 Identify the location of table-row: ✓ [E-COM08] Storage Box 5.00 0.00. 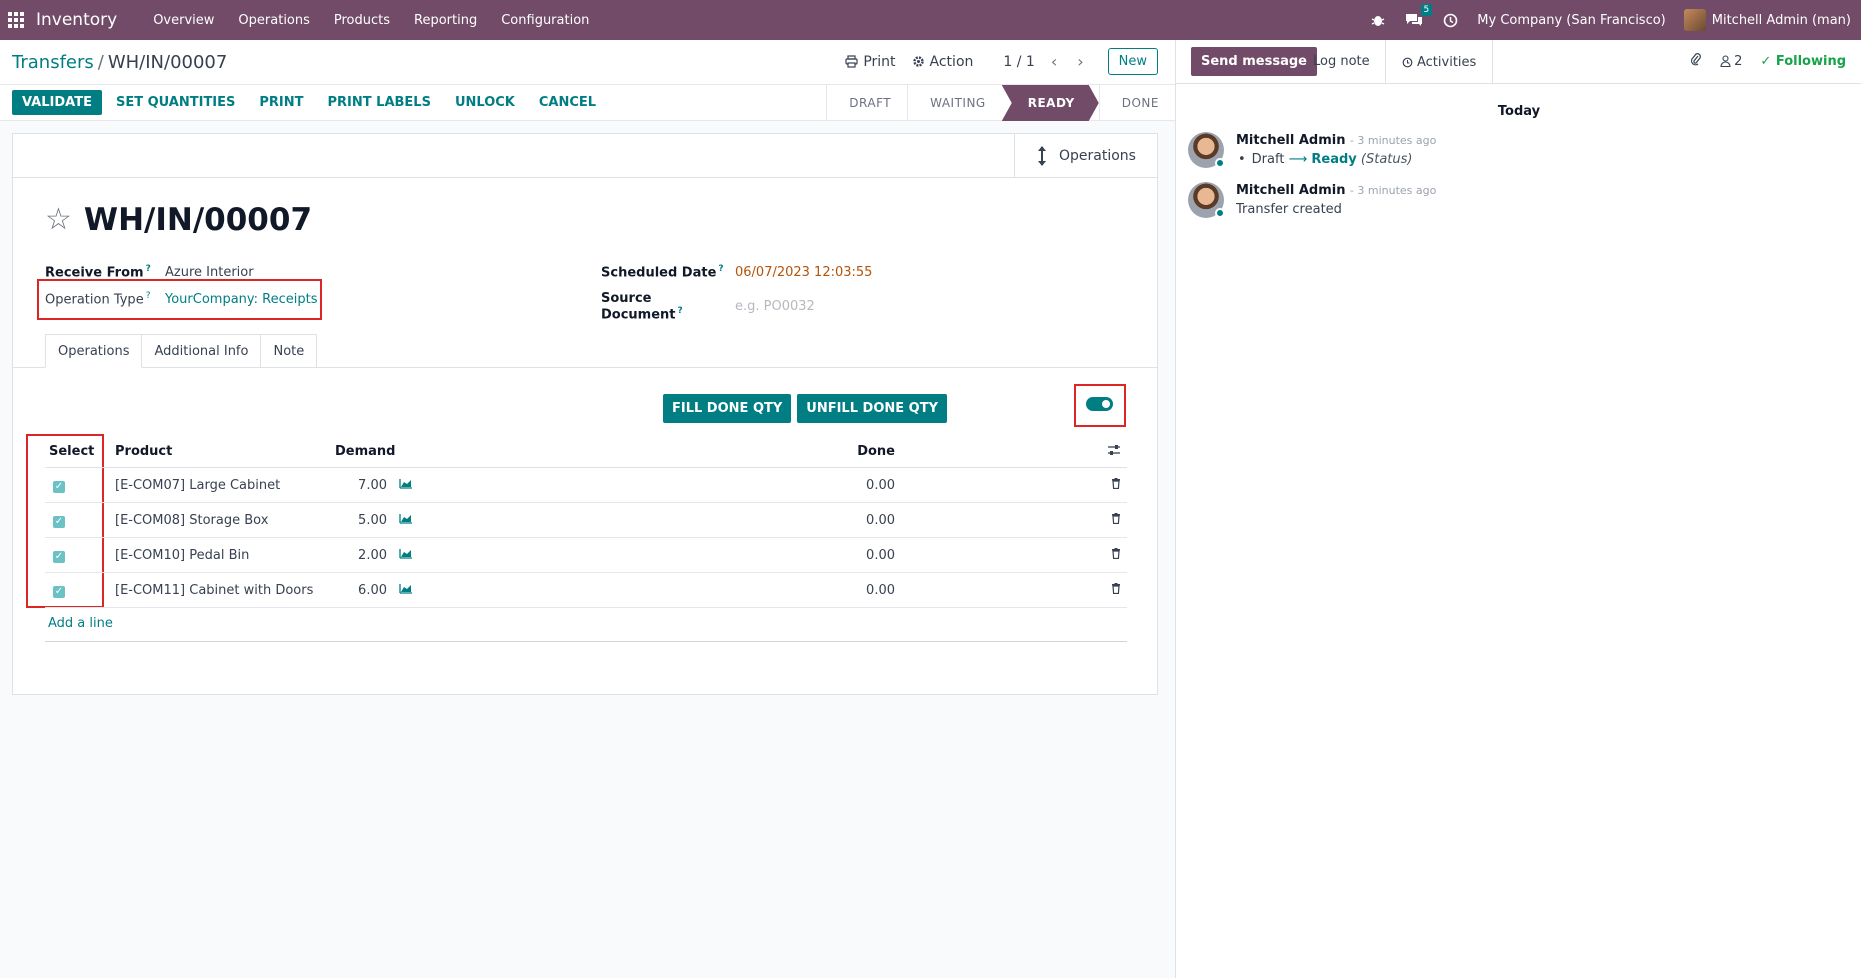
(586, 520).